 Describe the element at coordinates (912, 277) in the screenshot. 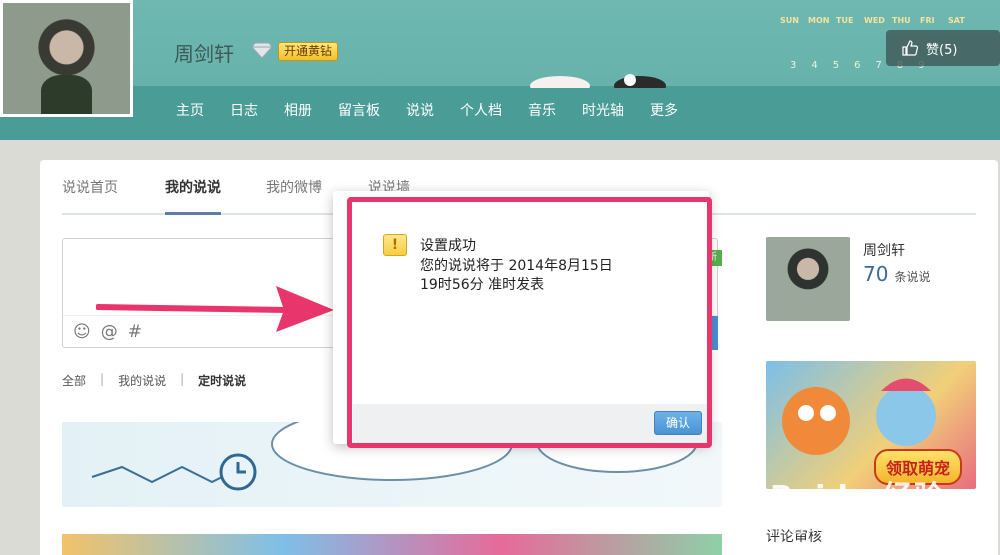

I see `post-count-label: 条说说` at that location.